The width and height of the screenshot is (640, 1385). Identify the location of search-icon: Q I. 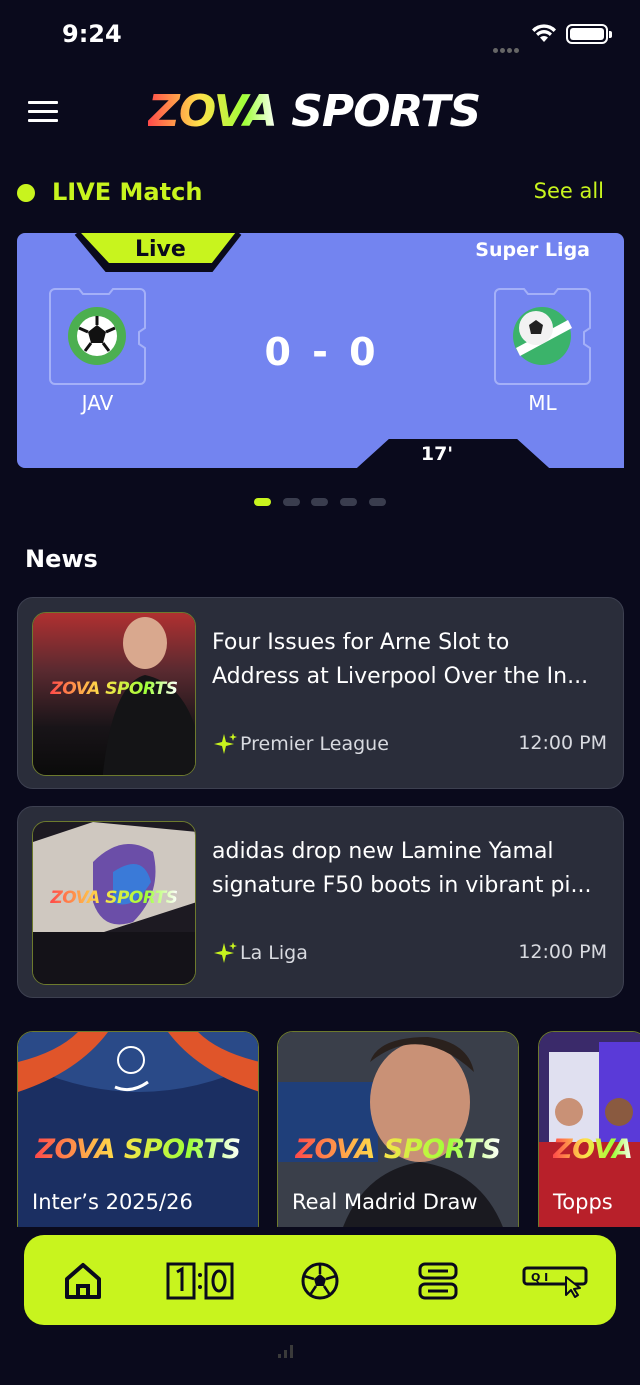
(555, 1282).